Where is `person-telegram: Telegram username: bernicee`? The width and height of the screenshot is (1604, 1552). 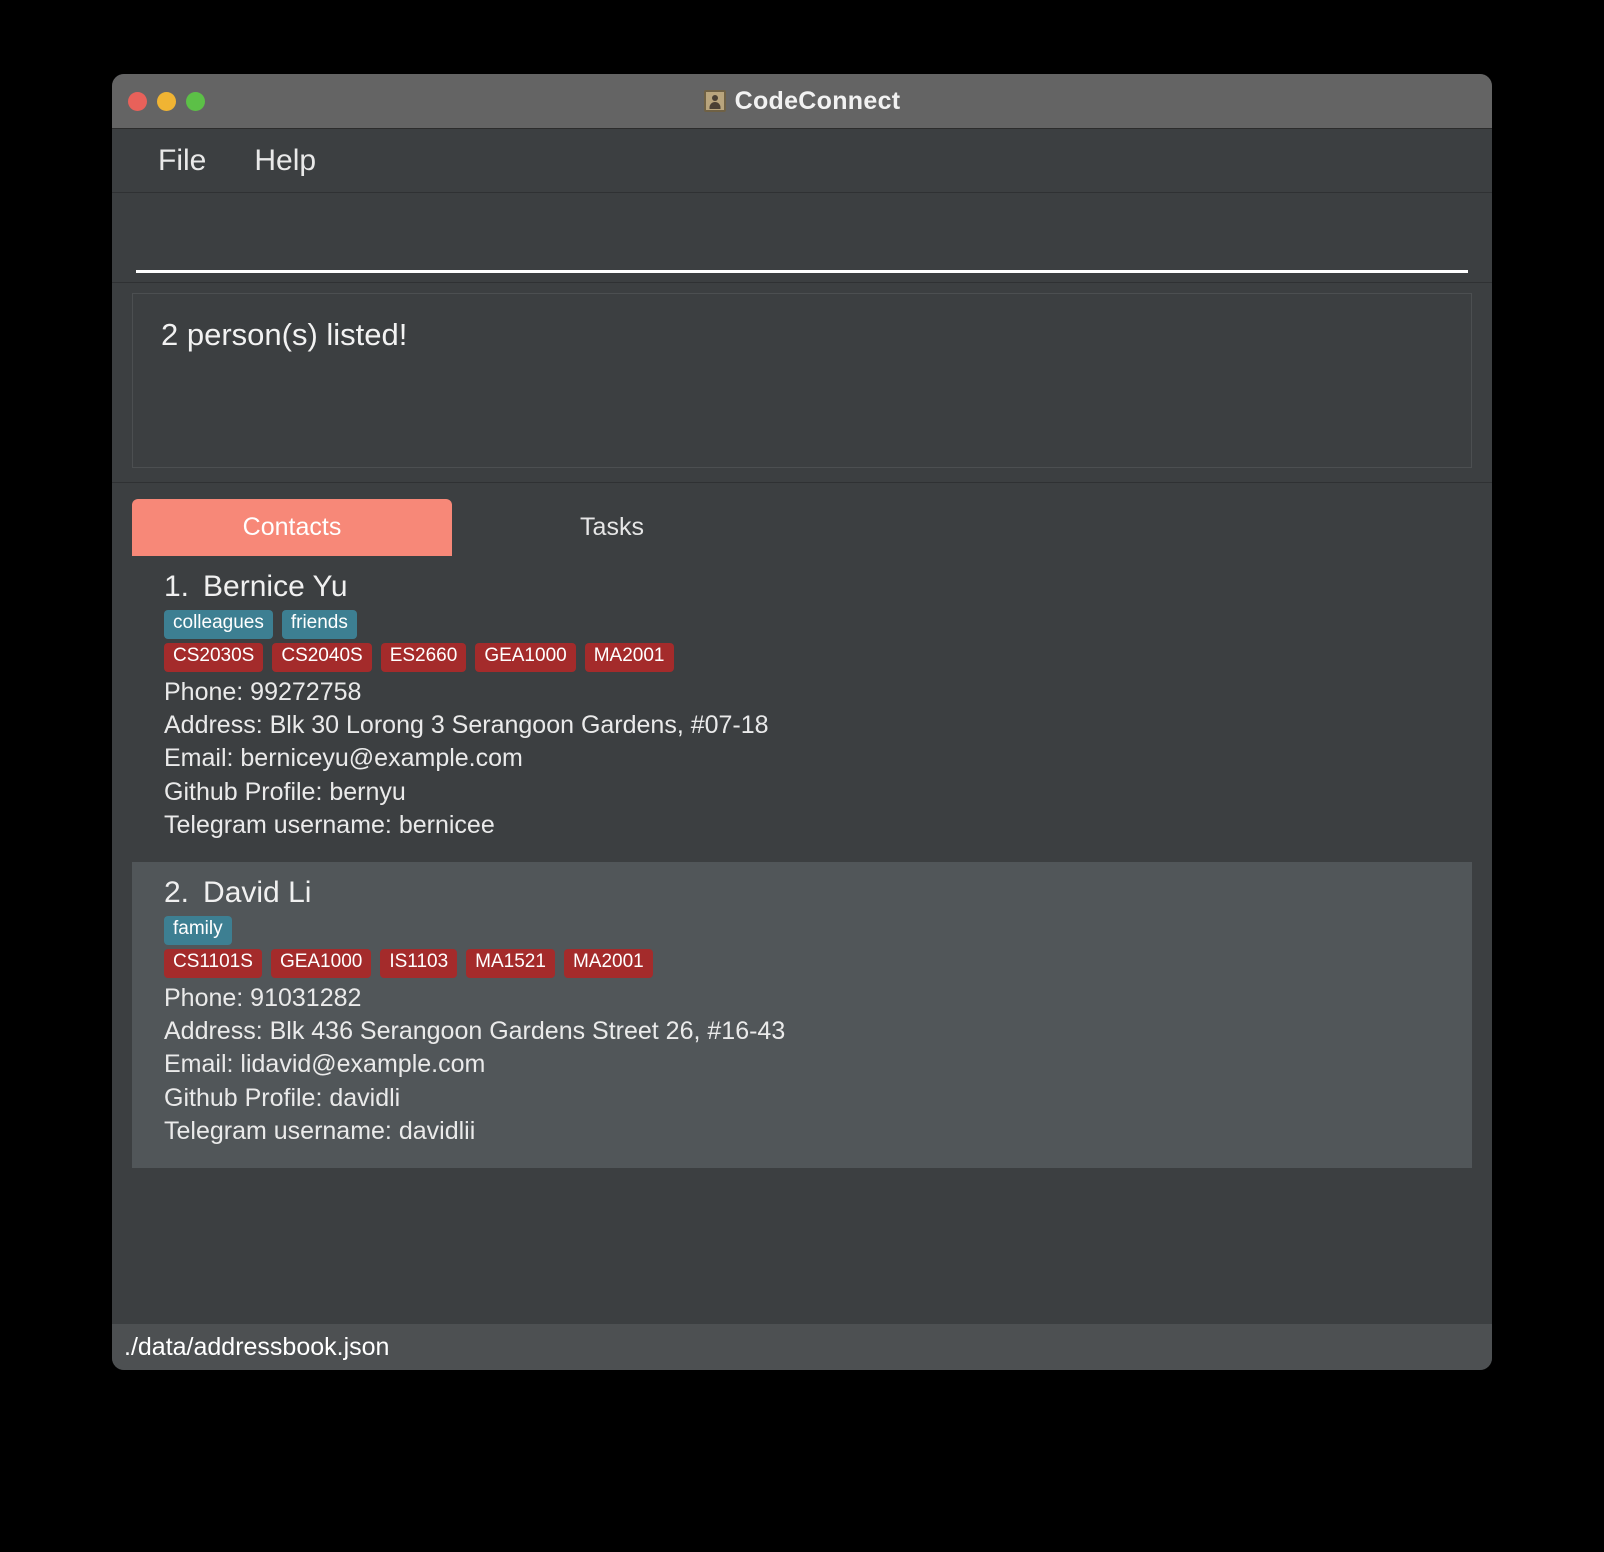 person-telegram: Telegram username: bernicee is located at coordinates (329, 824).